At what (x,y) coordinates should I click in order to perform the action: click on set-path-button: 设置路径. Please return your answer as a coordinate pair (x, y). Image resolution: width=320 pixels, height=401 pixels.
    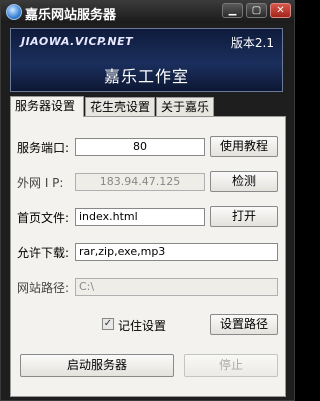
    Looking at the image, I should click on (244, 324).